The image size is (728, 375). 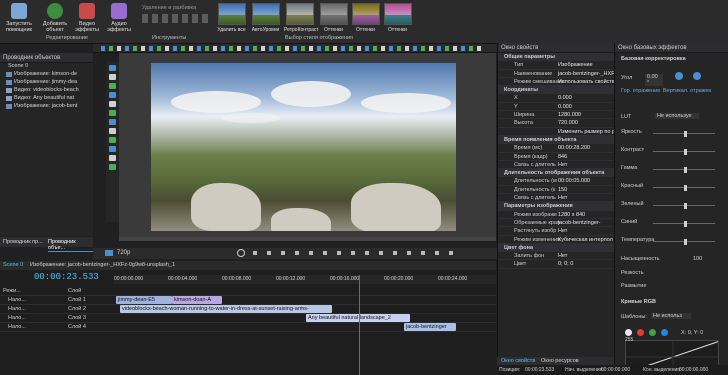 I want to click on image-tool, so click(x=112, y=104).